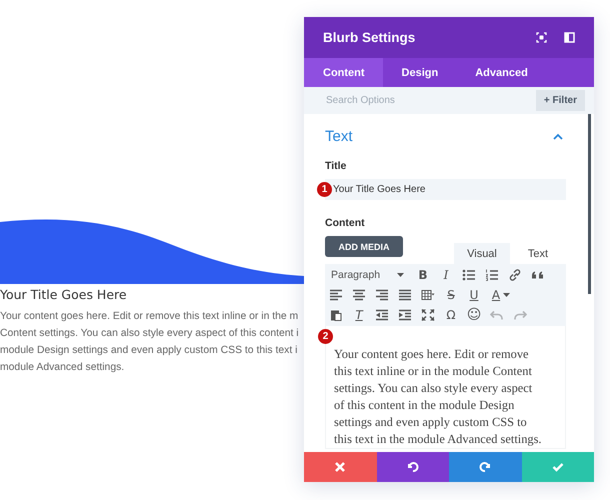  Describe the element at coordinates (339, 136) in the screenshot. I see `section-title: Text` at that location.